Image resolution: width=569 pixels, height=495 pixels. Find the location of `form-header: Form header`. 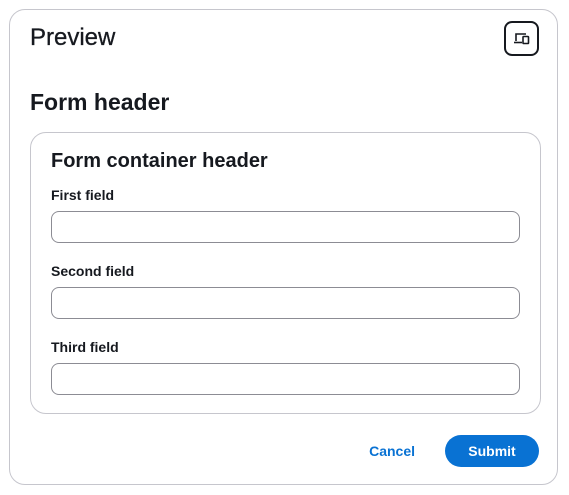

form-header: Form header is located at coordinates (100, 102).